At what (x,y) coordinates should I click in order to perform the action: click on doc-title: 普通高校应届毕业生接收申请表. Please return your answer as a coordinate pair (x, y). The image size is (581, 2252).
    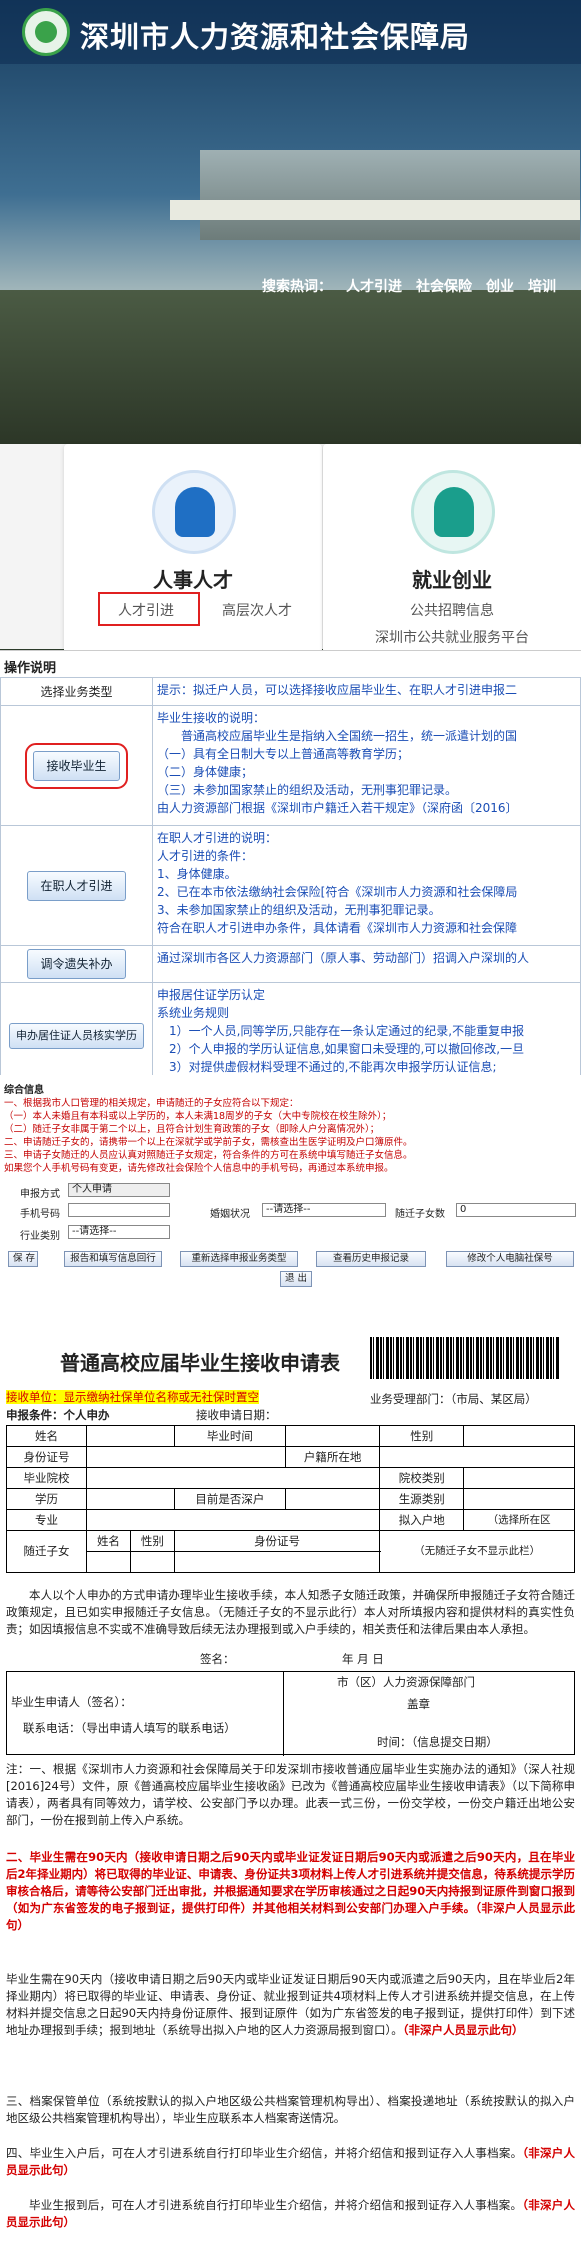
    Looking at the image, I should click on (200, 1363).